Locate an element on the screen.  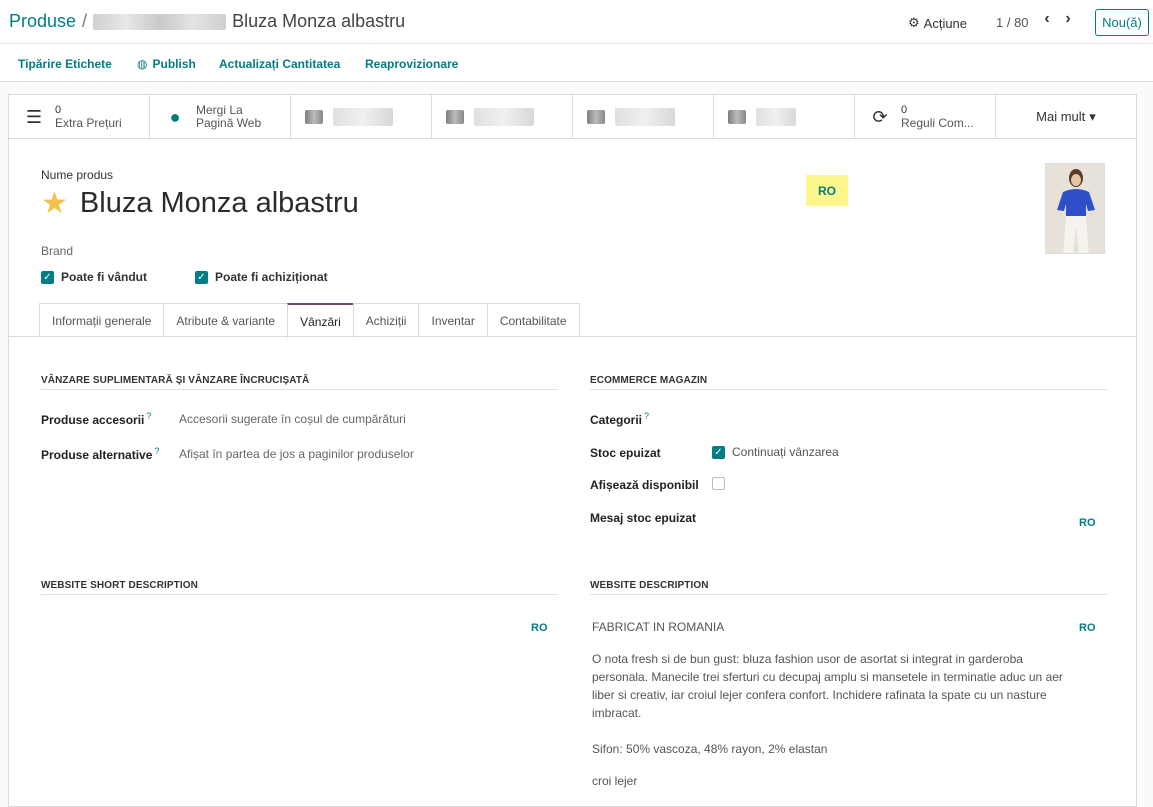
categories-label: Categorii? is located at coordinates (619, 419).